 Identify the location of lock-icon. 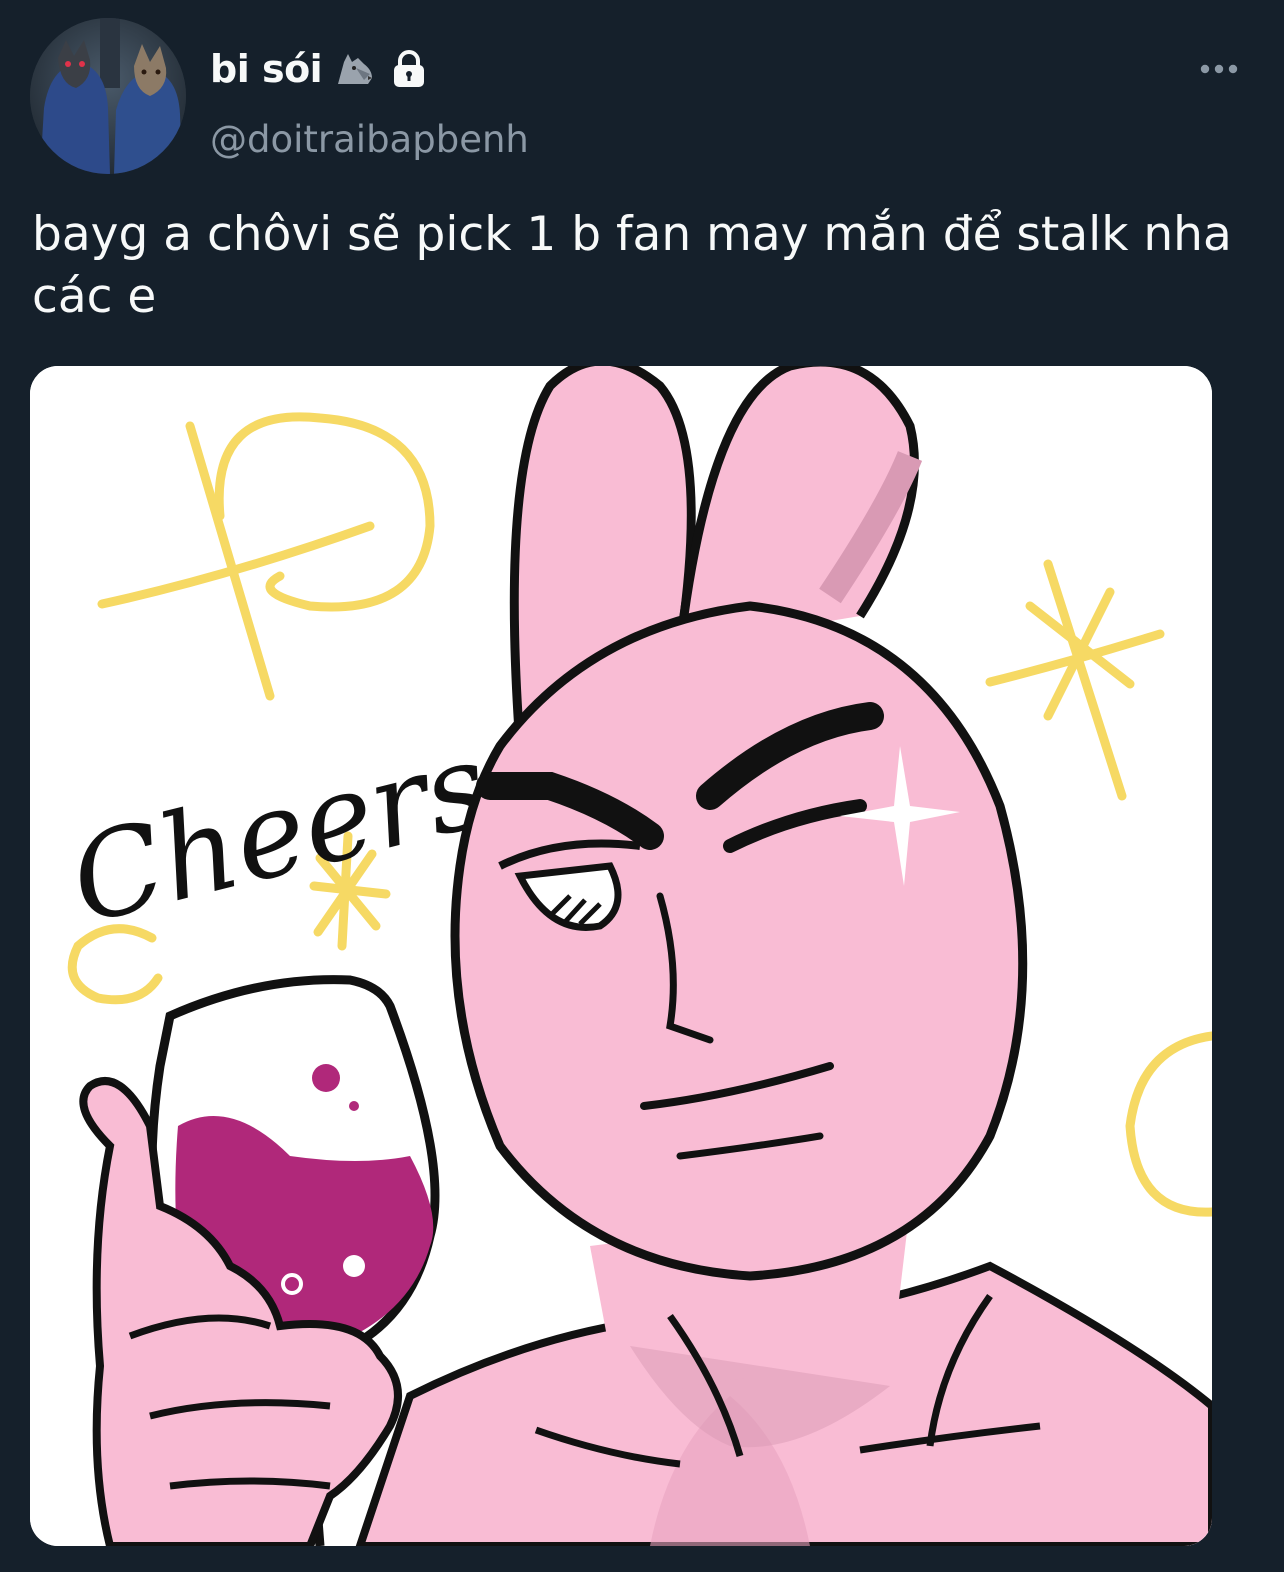
(409, 69).